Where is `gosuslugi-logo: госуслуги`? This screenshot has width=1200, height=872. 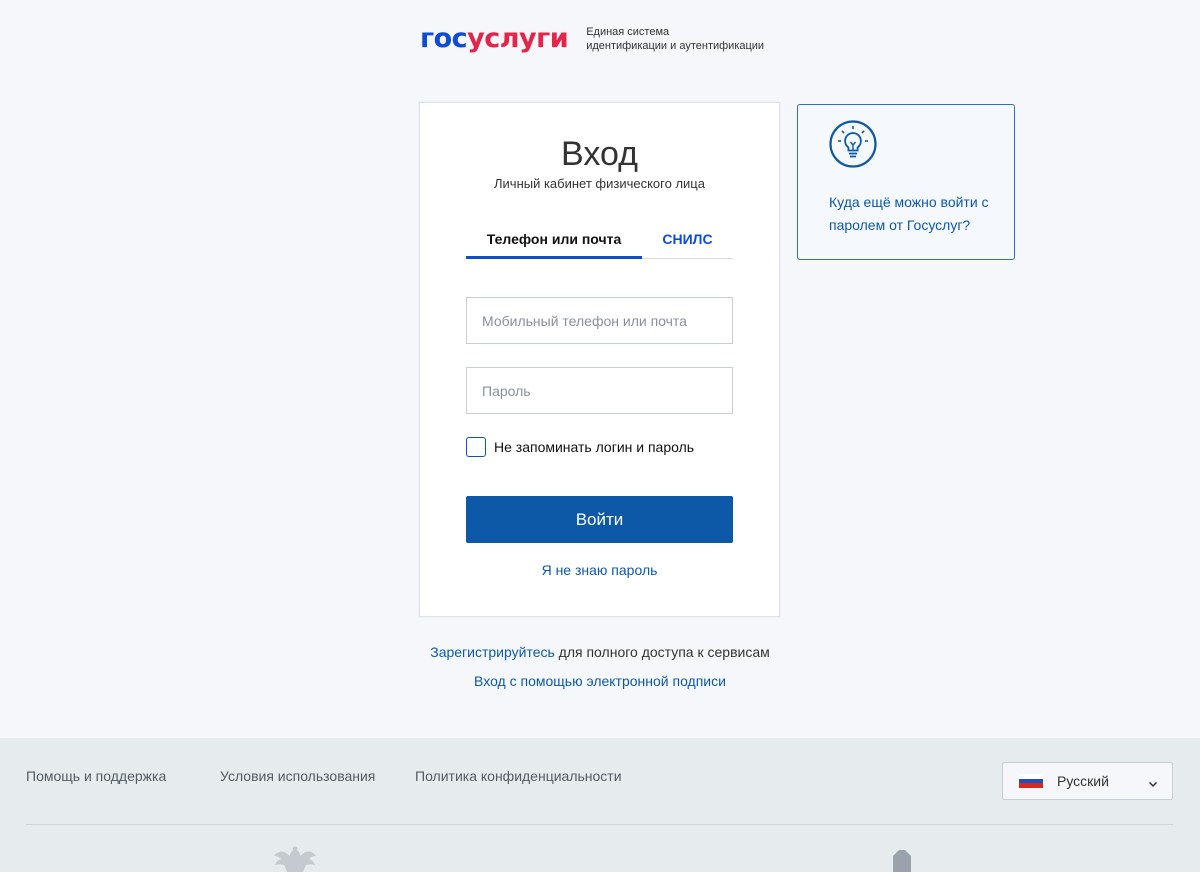 gosuslugi-logo: госуслуги is located at coordinates (494, 39).